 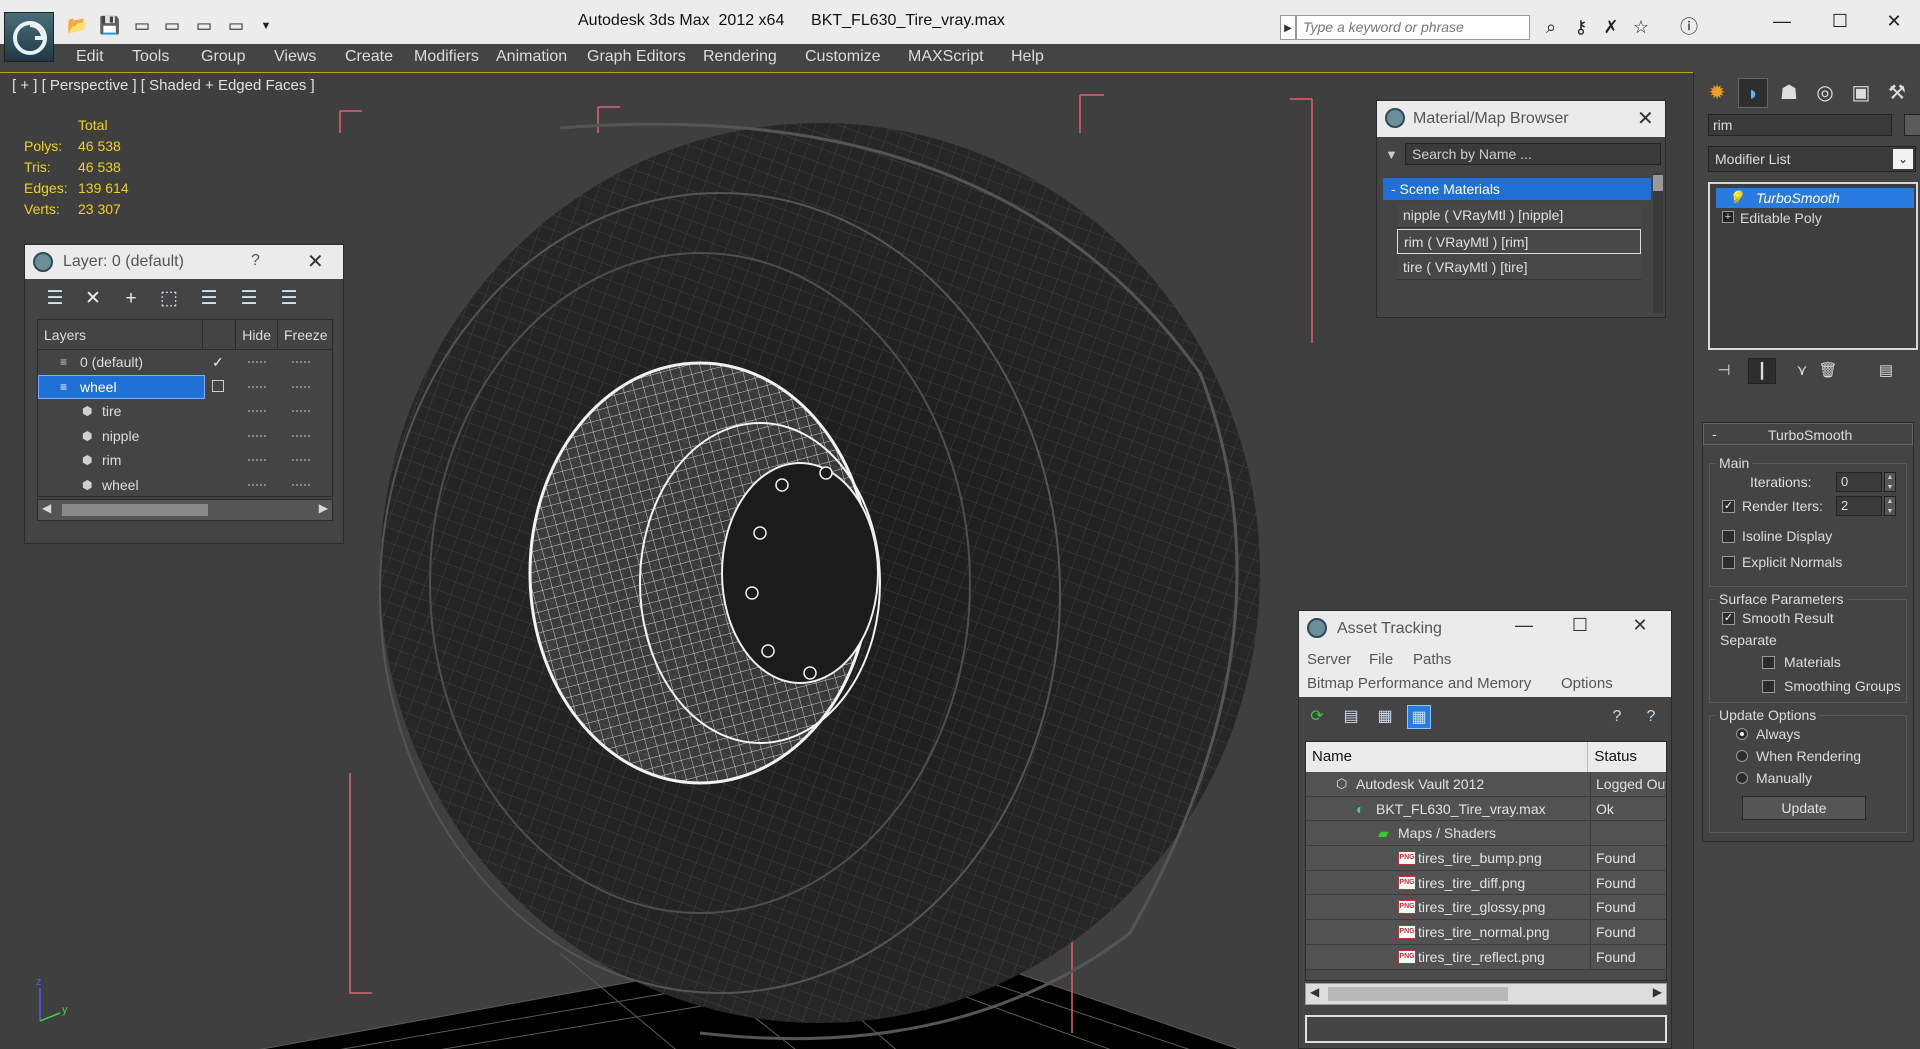 What do you see at coordinates (1486, 809) in the screenshot?
I see `asset-row: ◐ BKT_FL630_Tire_vray.max Ok` at bounding box center [1486, 809].